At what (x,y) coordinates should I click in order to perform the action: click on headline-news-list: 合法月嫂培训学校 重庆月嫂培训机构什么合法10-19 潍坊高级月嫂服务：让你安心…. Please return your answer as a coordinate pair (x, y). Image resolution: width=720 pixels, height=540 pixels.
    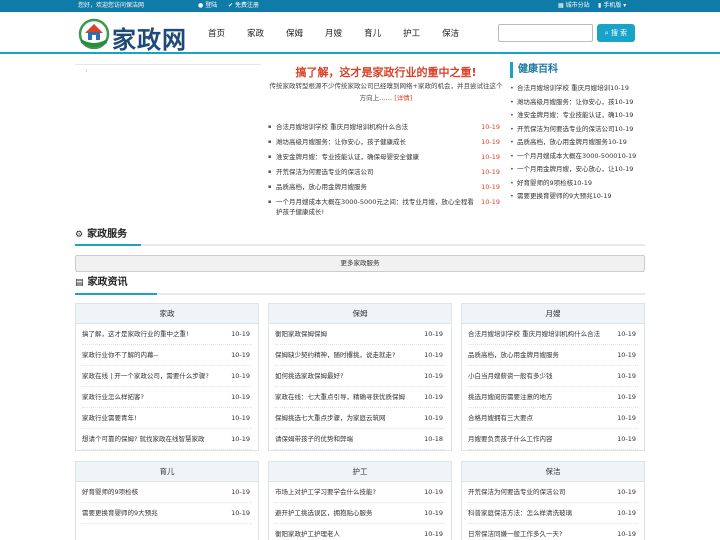
    Looking at the image, I should click on (386, 172).